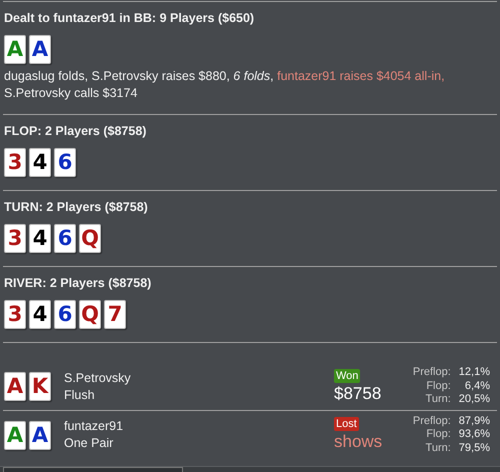 The width and height of the screenshot is (500, 472). I want to click on playing-card: K, so click(40, 386).